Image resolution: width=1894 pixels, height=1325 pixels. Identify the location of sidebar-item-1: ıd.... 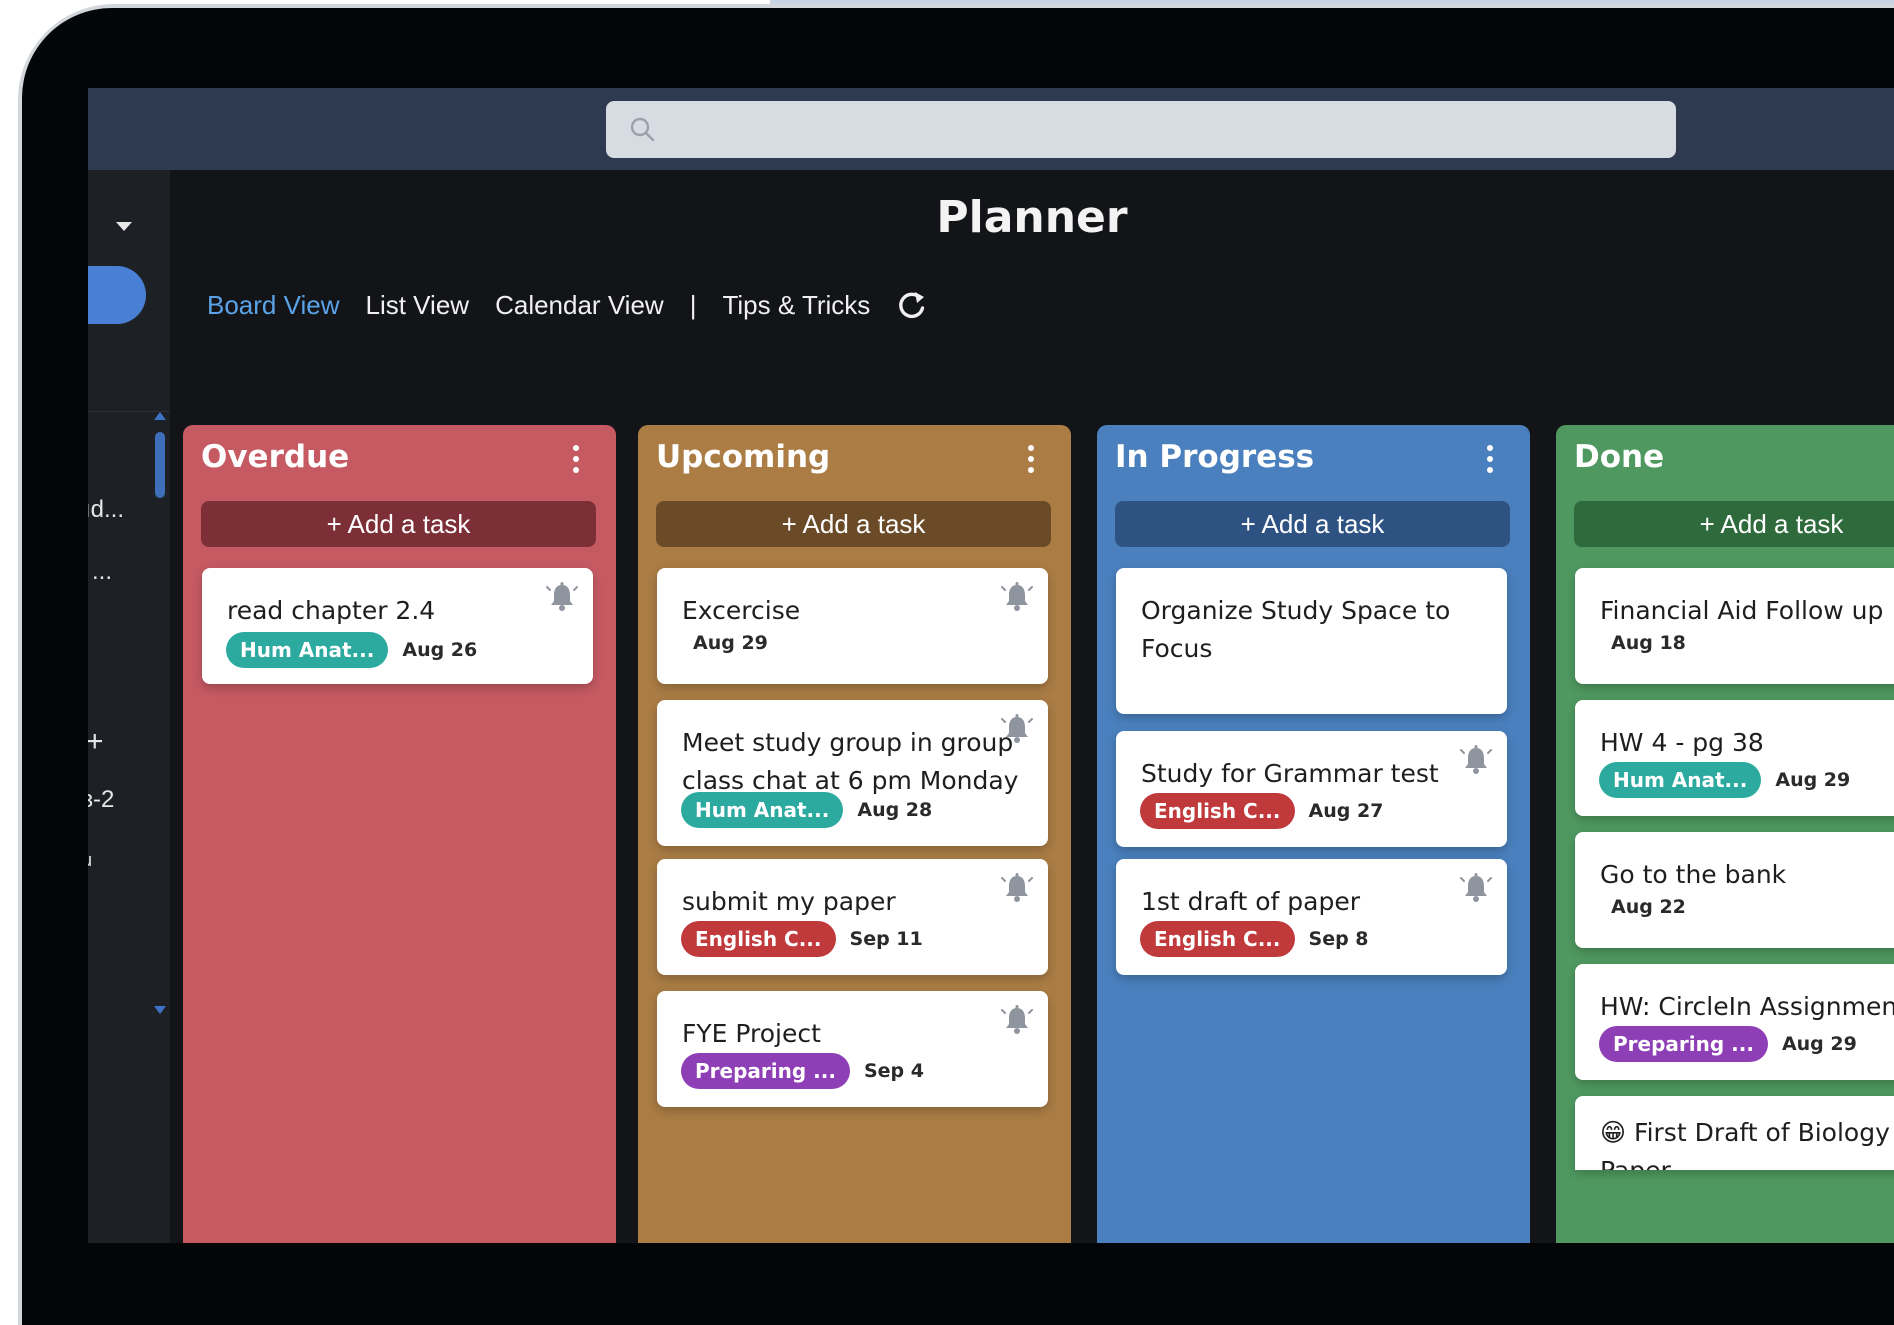
(106, 510).